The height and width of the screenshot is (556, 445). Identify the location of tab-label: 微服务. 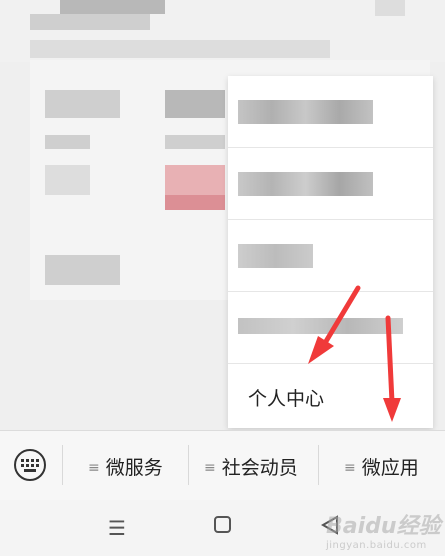
(134, 468).